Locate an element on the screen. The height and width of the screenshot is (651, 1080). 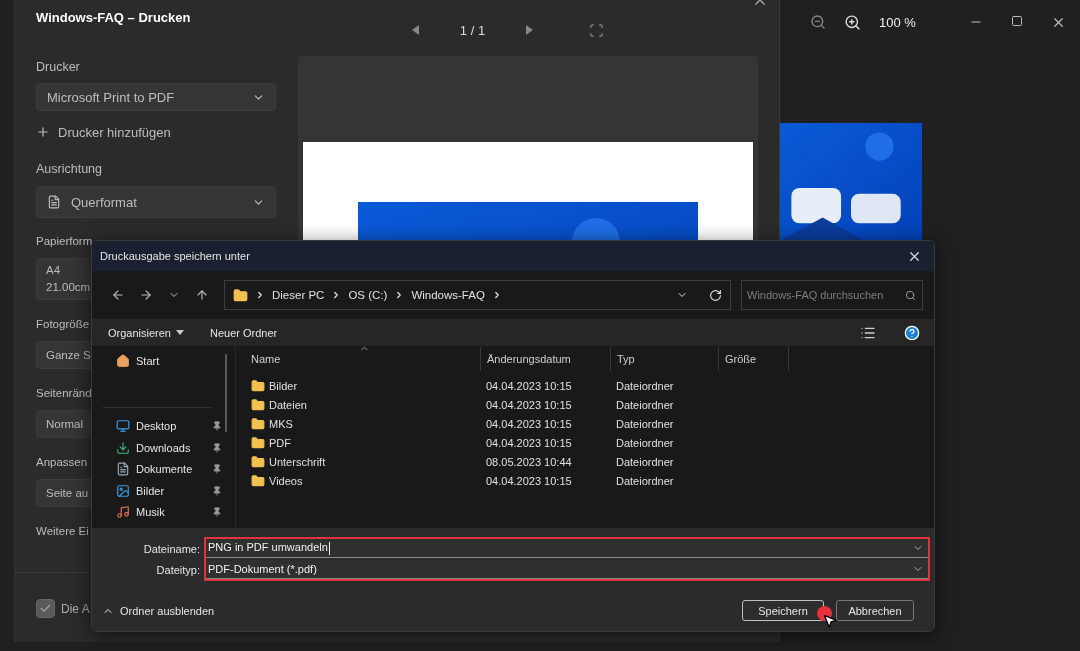
music-icon is located at coordinates (123, 512).